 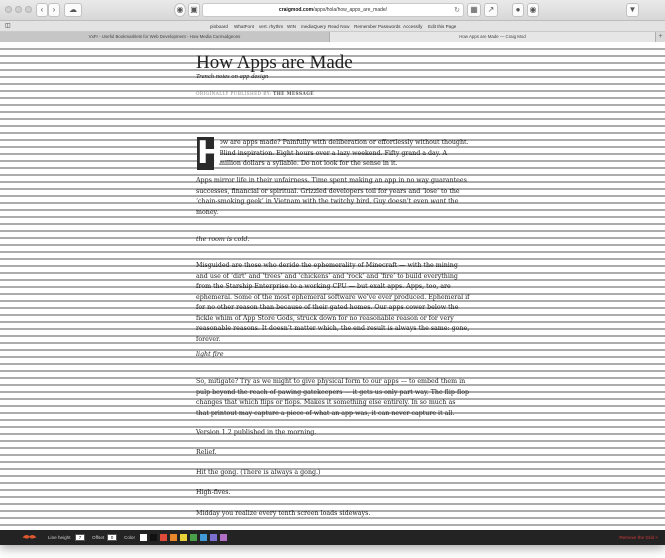 I want to click on reload-icon: ↻, so click(x=457, y=10).